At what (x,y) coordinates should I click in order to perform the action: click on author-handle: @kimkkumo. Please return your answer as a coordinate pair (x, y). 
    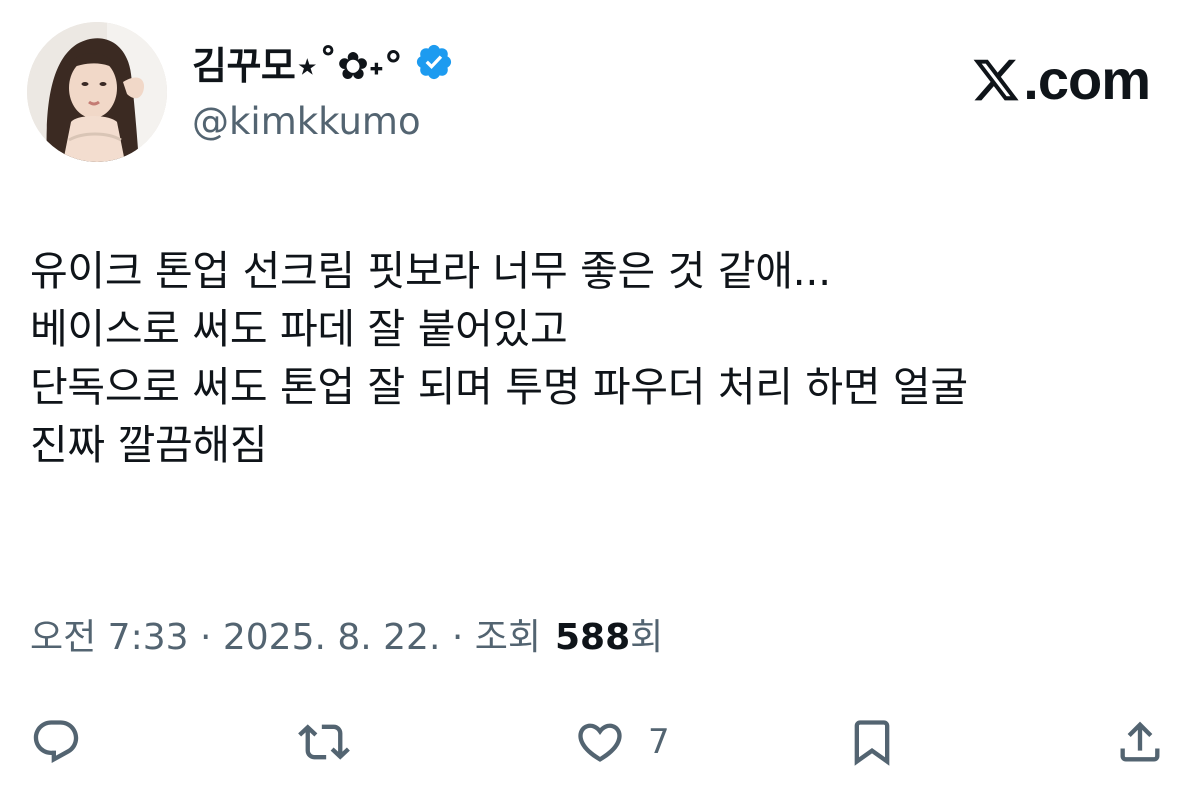
    Looking at the image, I should click on (306, 121).